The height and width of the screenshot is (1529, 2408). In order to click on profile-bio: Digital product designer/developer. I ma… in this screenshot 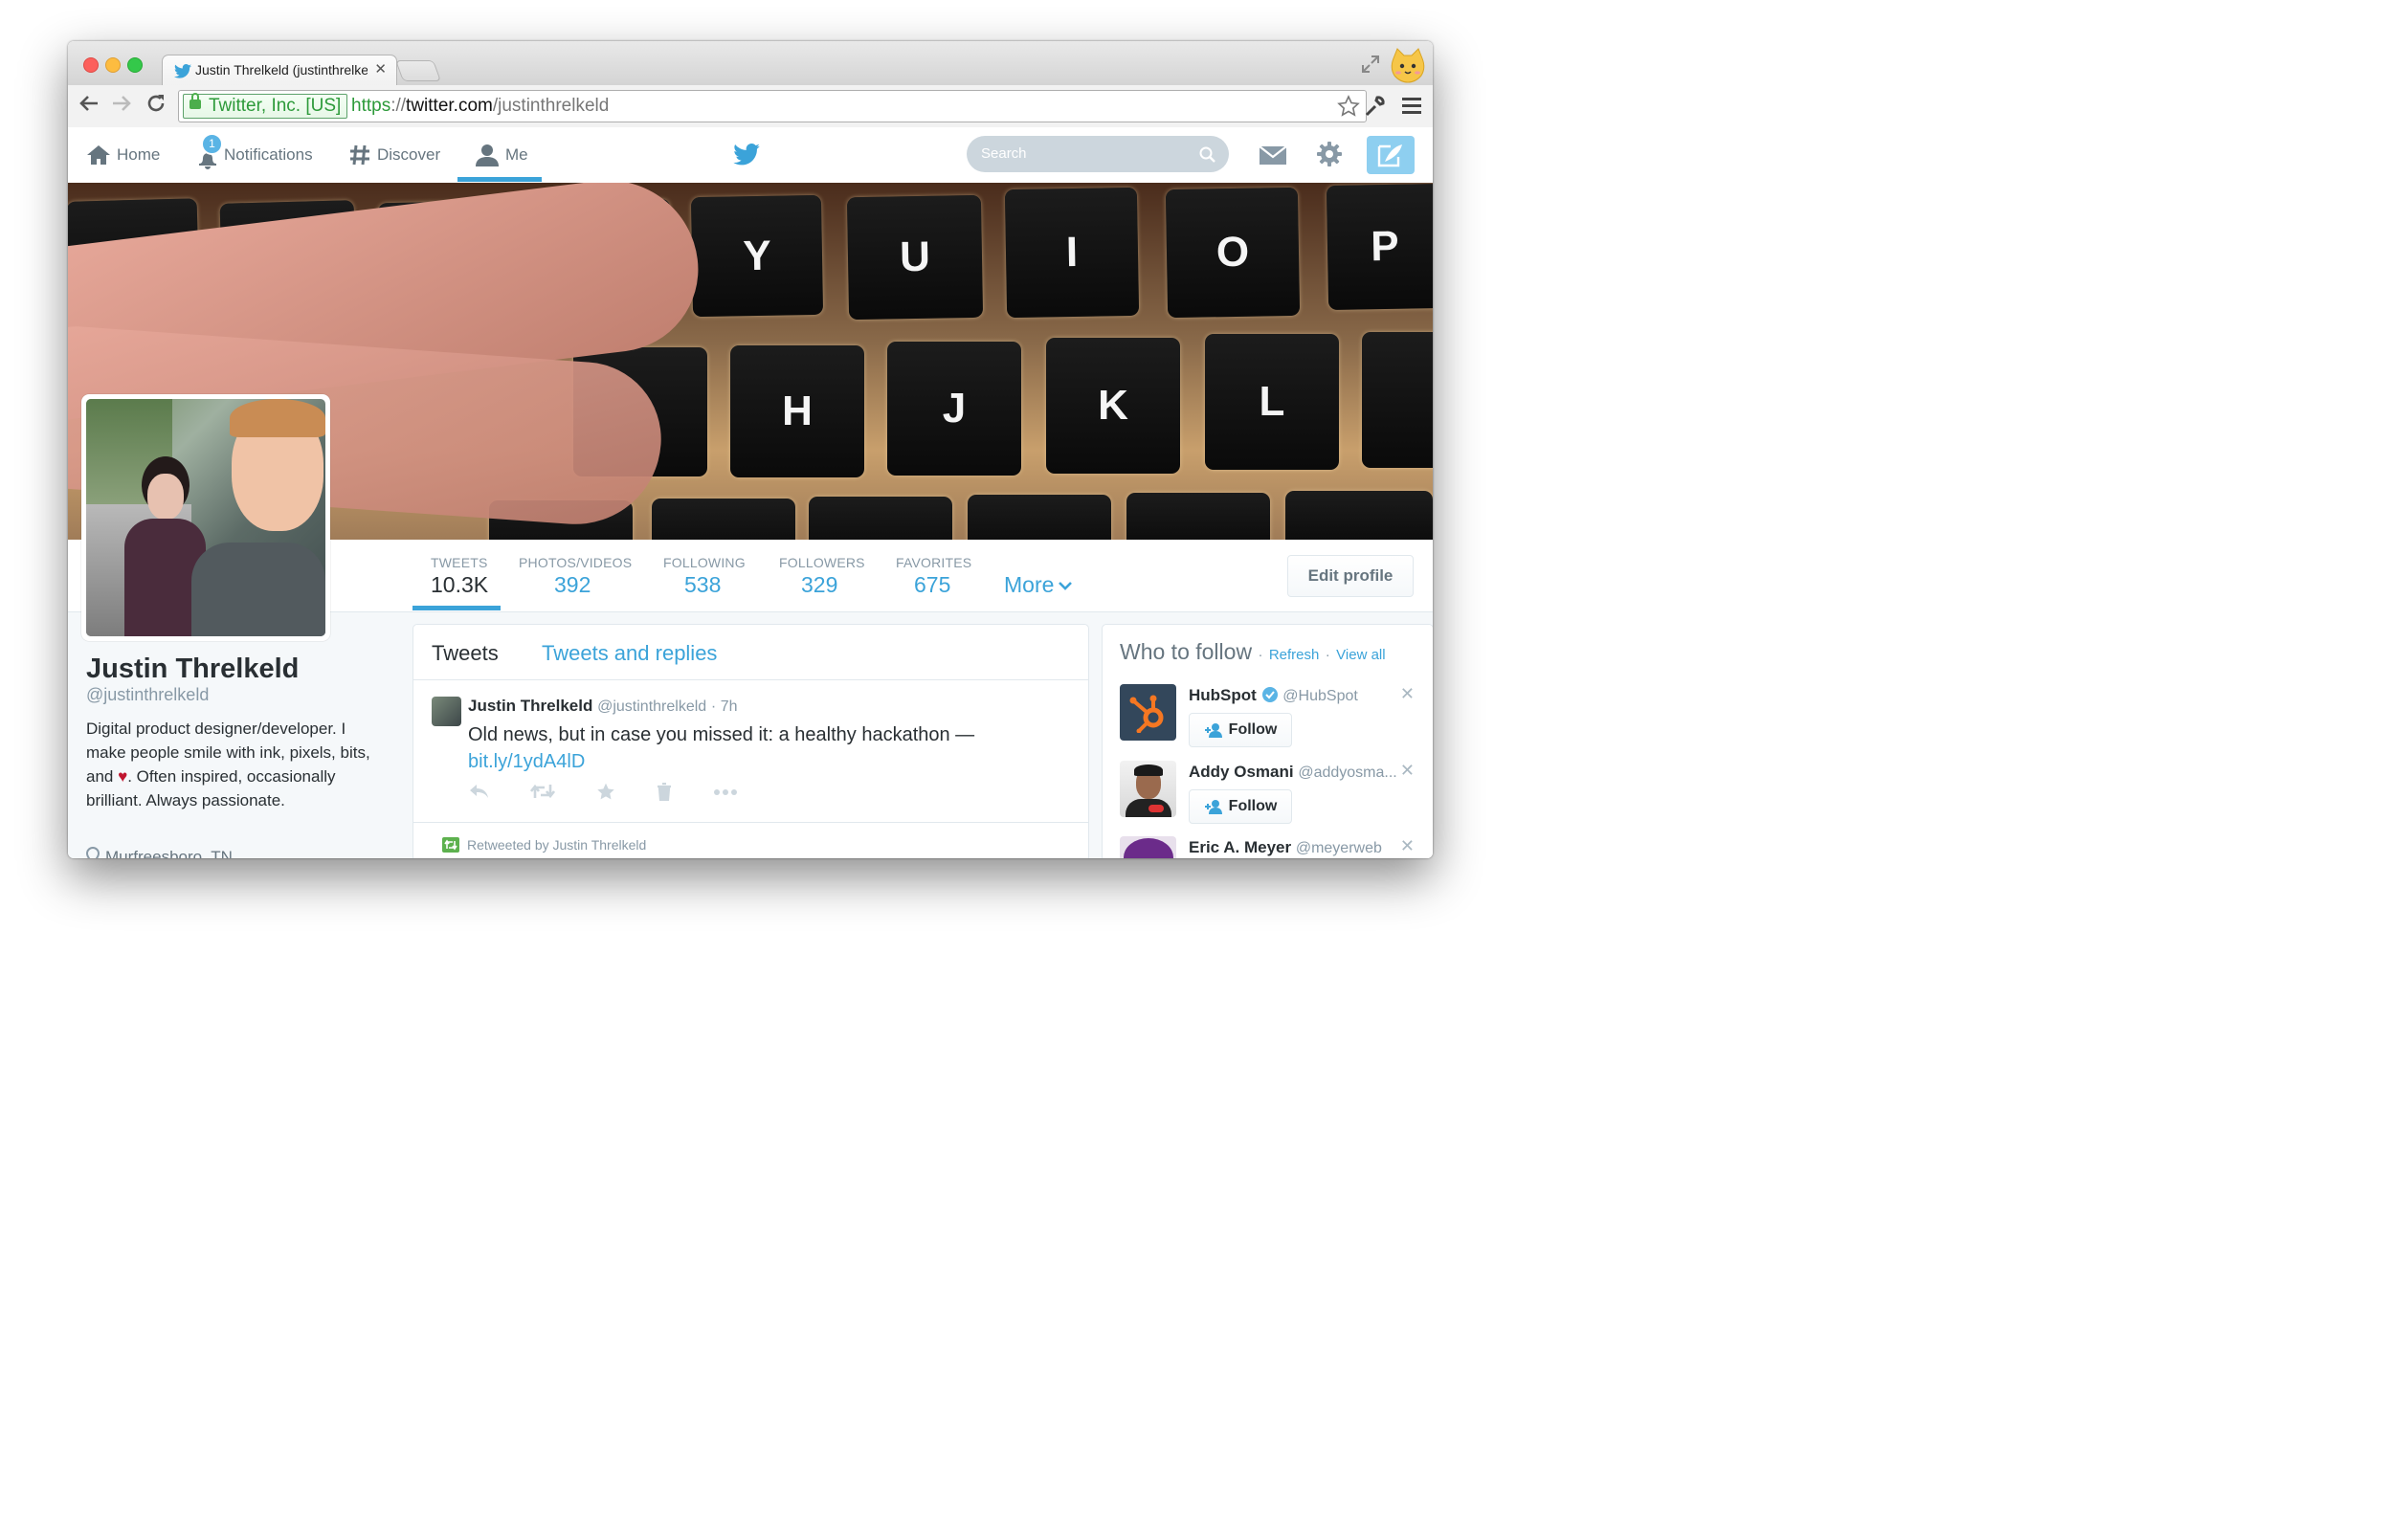, I will do `click(234, 764)`.